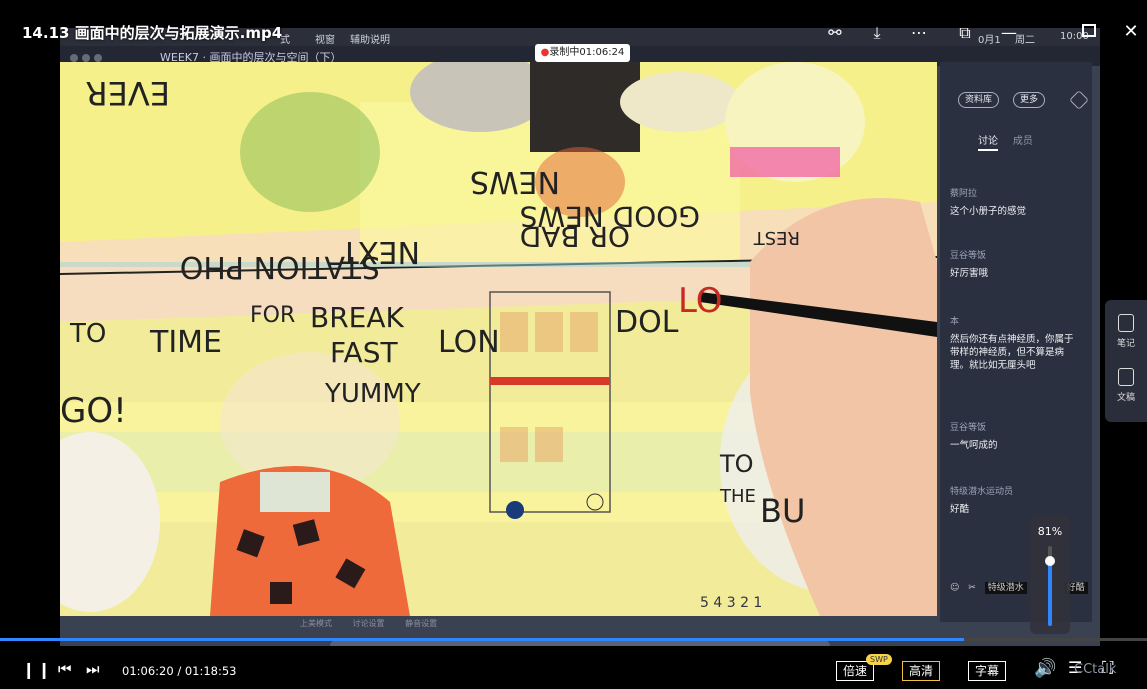 Image resolution: width=1147 pixels, height=689 pixels. Describe the element at coordinates (1050, 531) in the screenshot. I see `volume-percent: 81%` at that location.